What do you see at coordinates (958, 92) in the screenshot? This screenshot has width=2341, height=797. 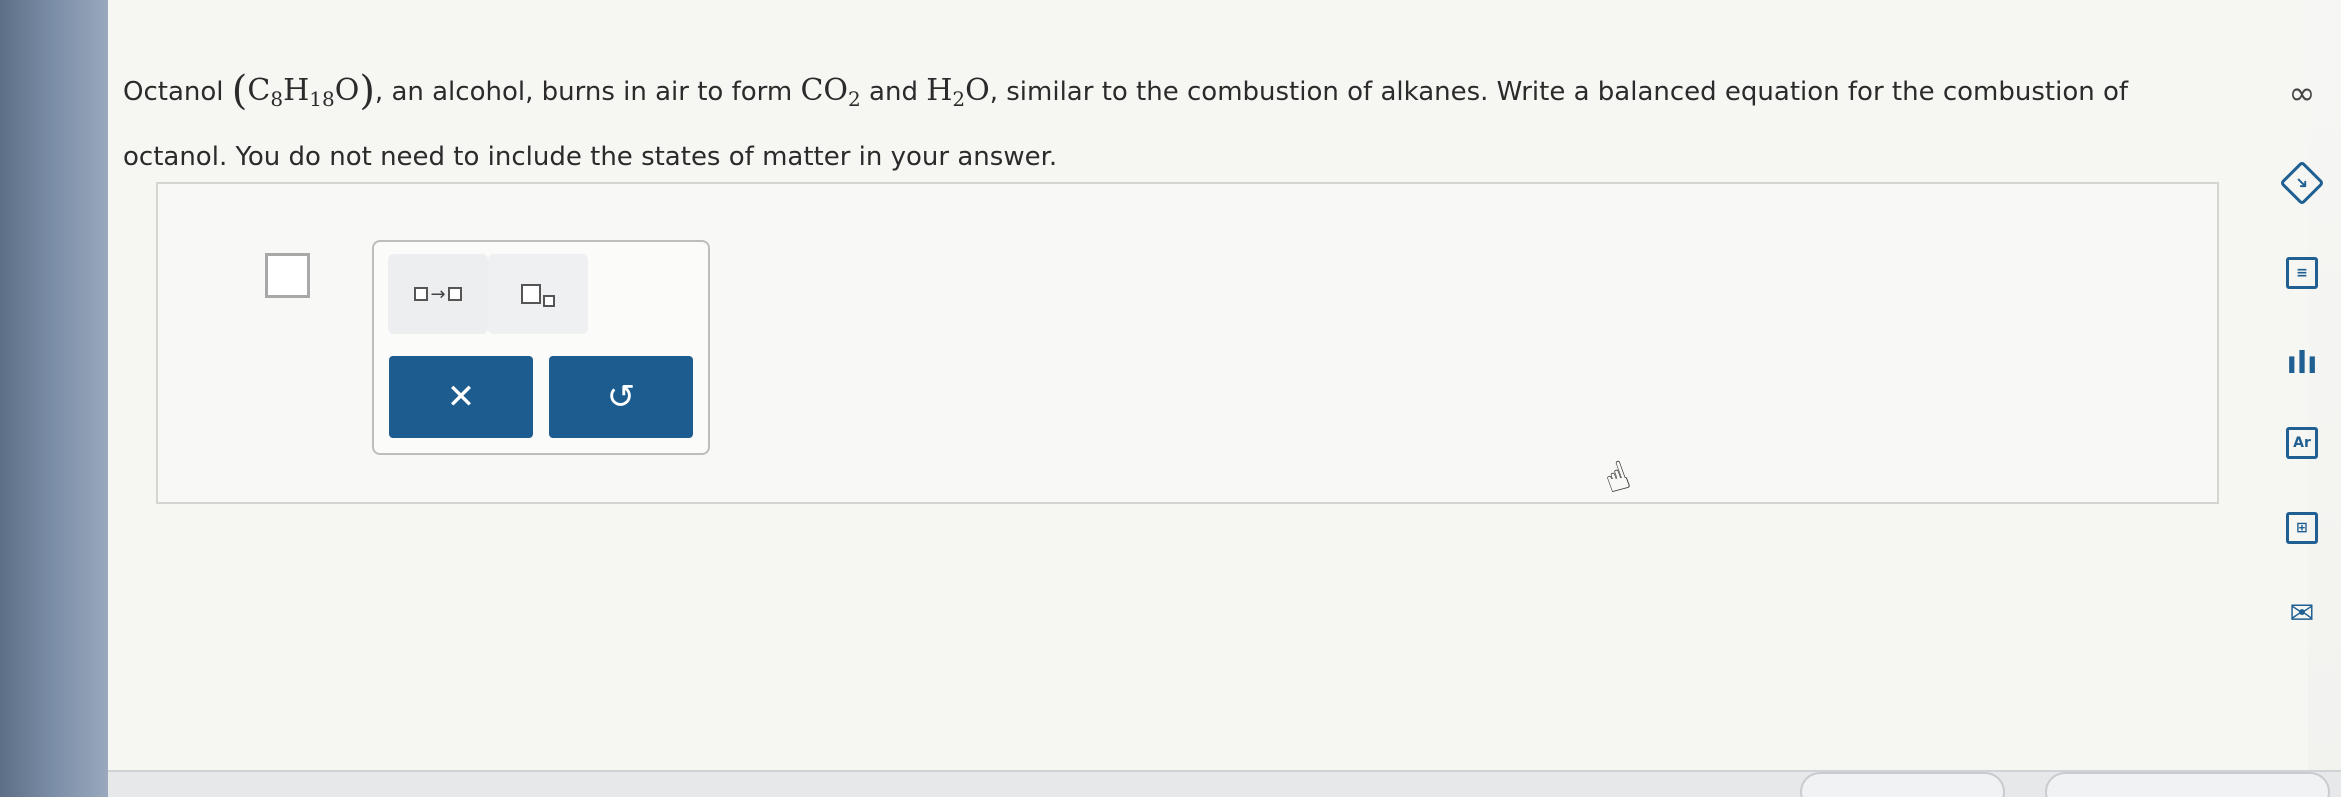 I see `h2o-formula: H2O` at bounding box center [958, 92].